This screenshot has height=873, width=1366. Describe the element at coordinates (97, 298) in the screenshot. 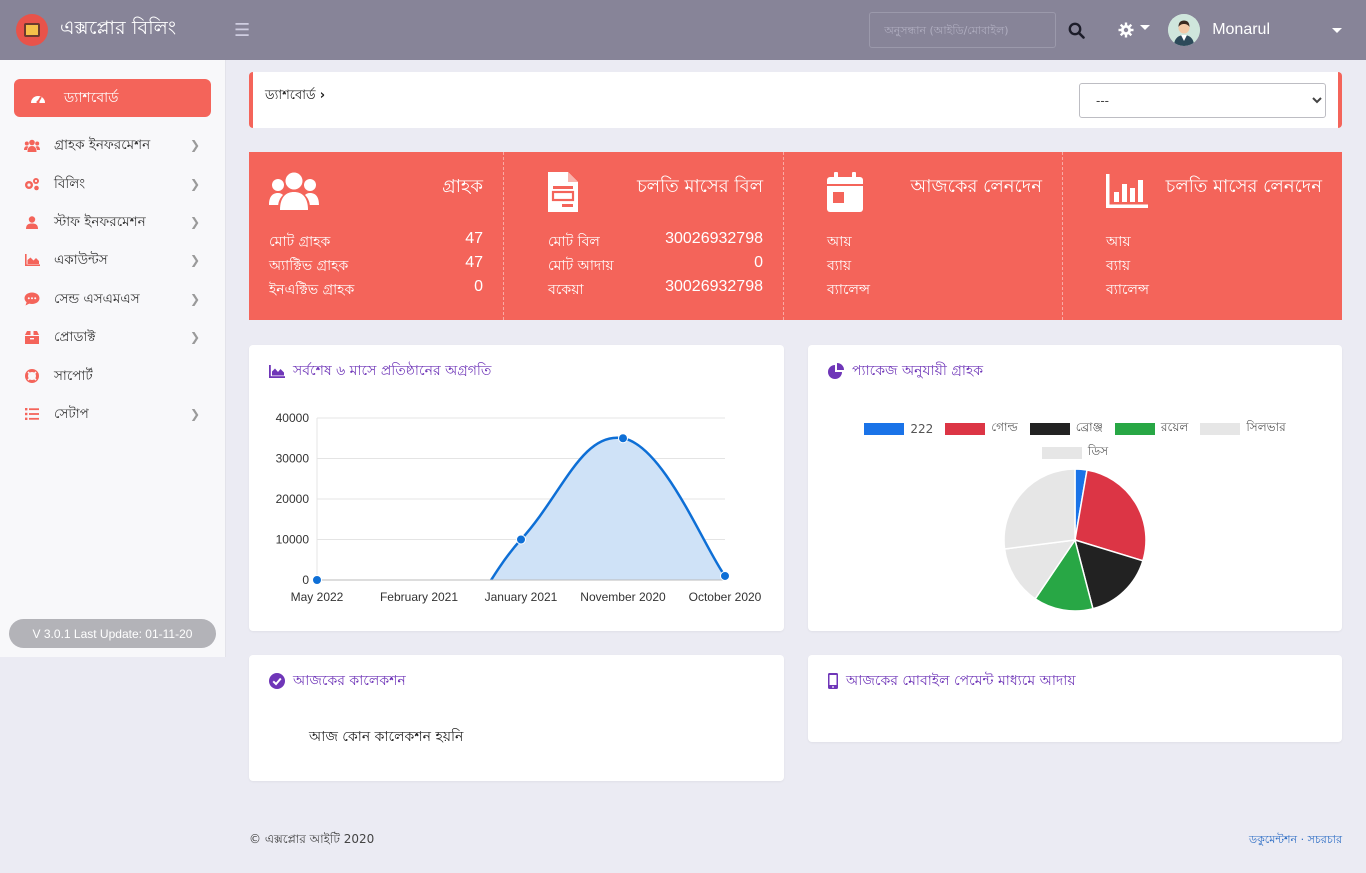

I see `sidebar-item-label: সেন্ড এসএমএস` at that location.